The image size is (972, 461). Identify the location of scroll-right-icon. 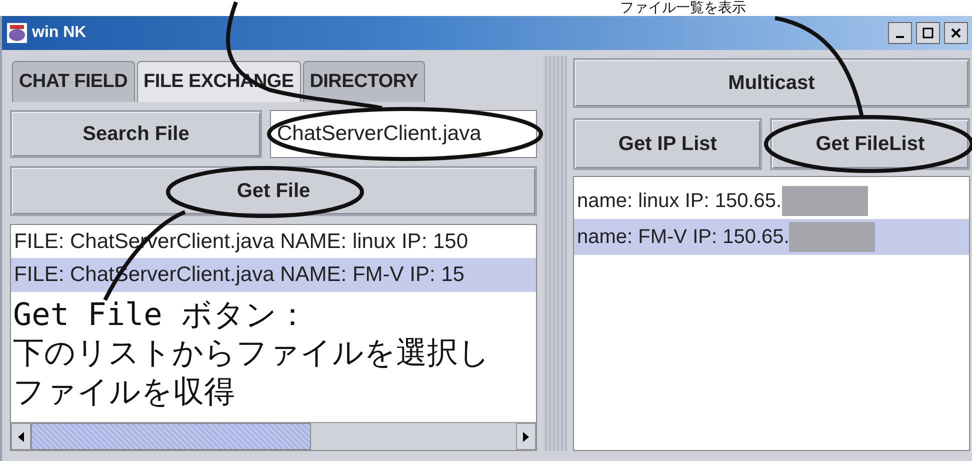
(526, 436).